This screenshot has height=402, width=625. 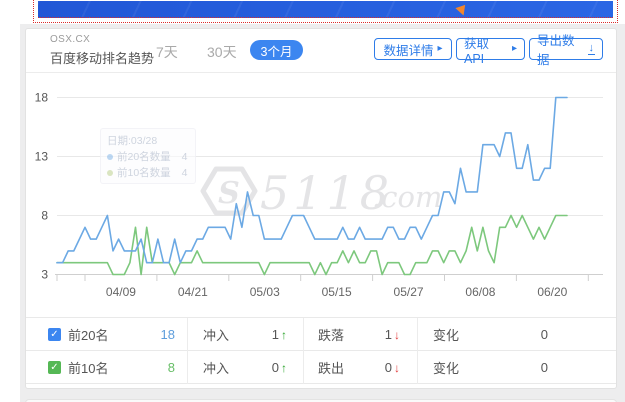 I want to click on svg-text: 06/20, so click(x=552, y=292).